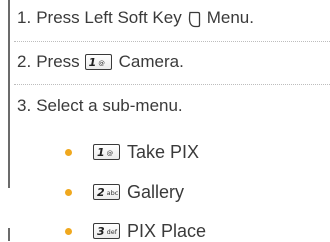 The image size is (330, 242). I want to click on step-number: 1., so click(24, 17).